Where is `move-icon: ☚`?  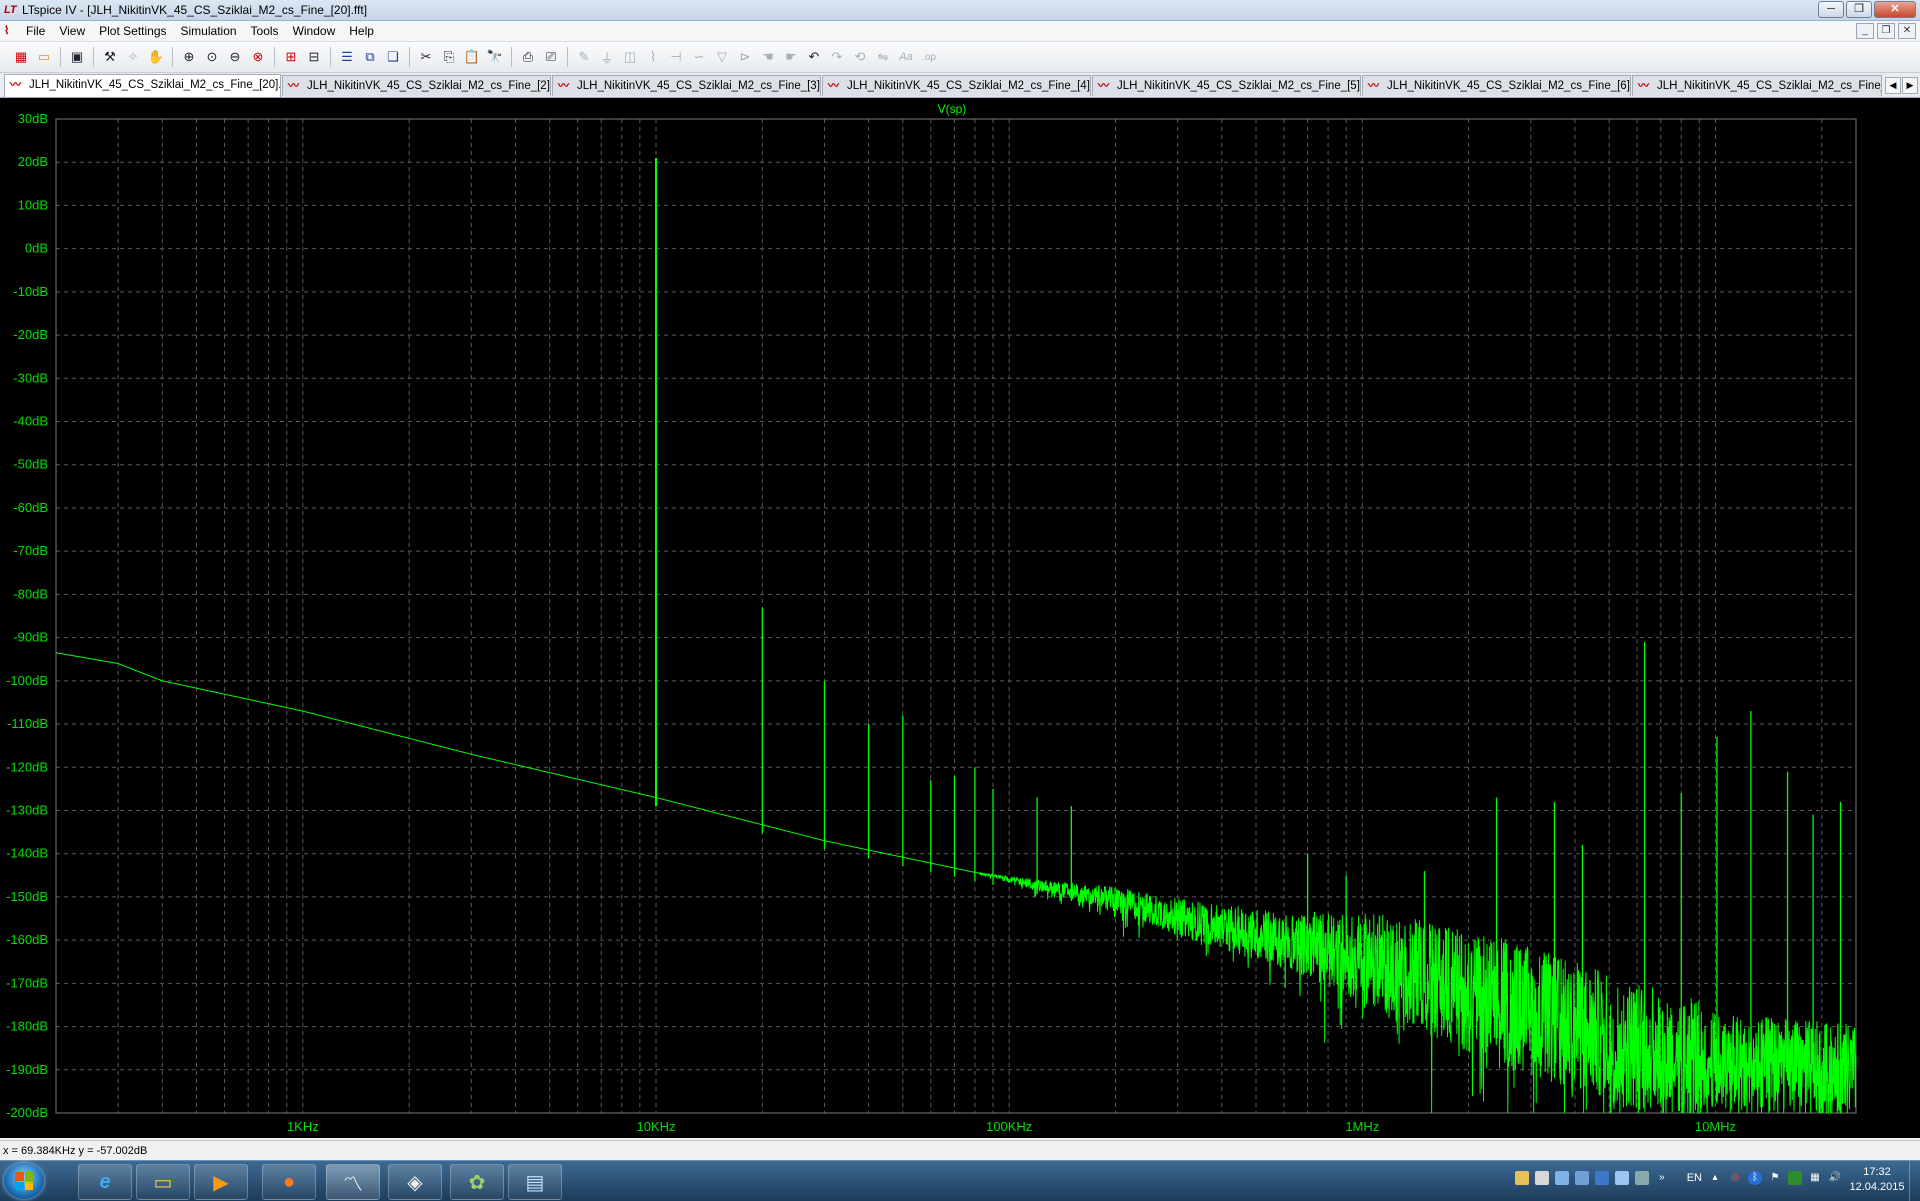 move-icon: ☚ is located at coordinates (768, 57).